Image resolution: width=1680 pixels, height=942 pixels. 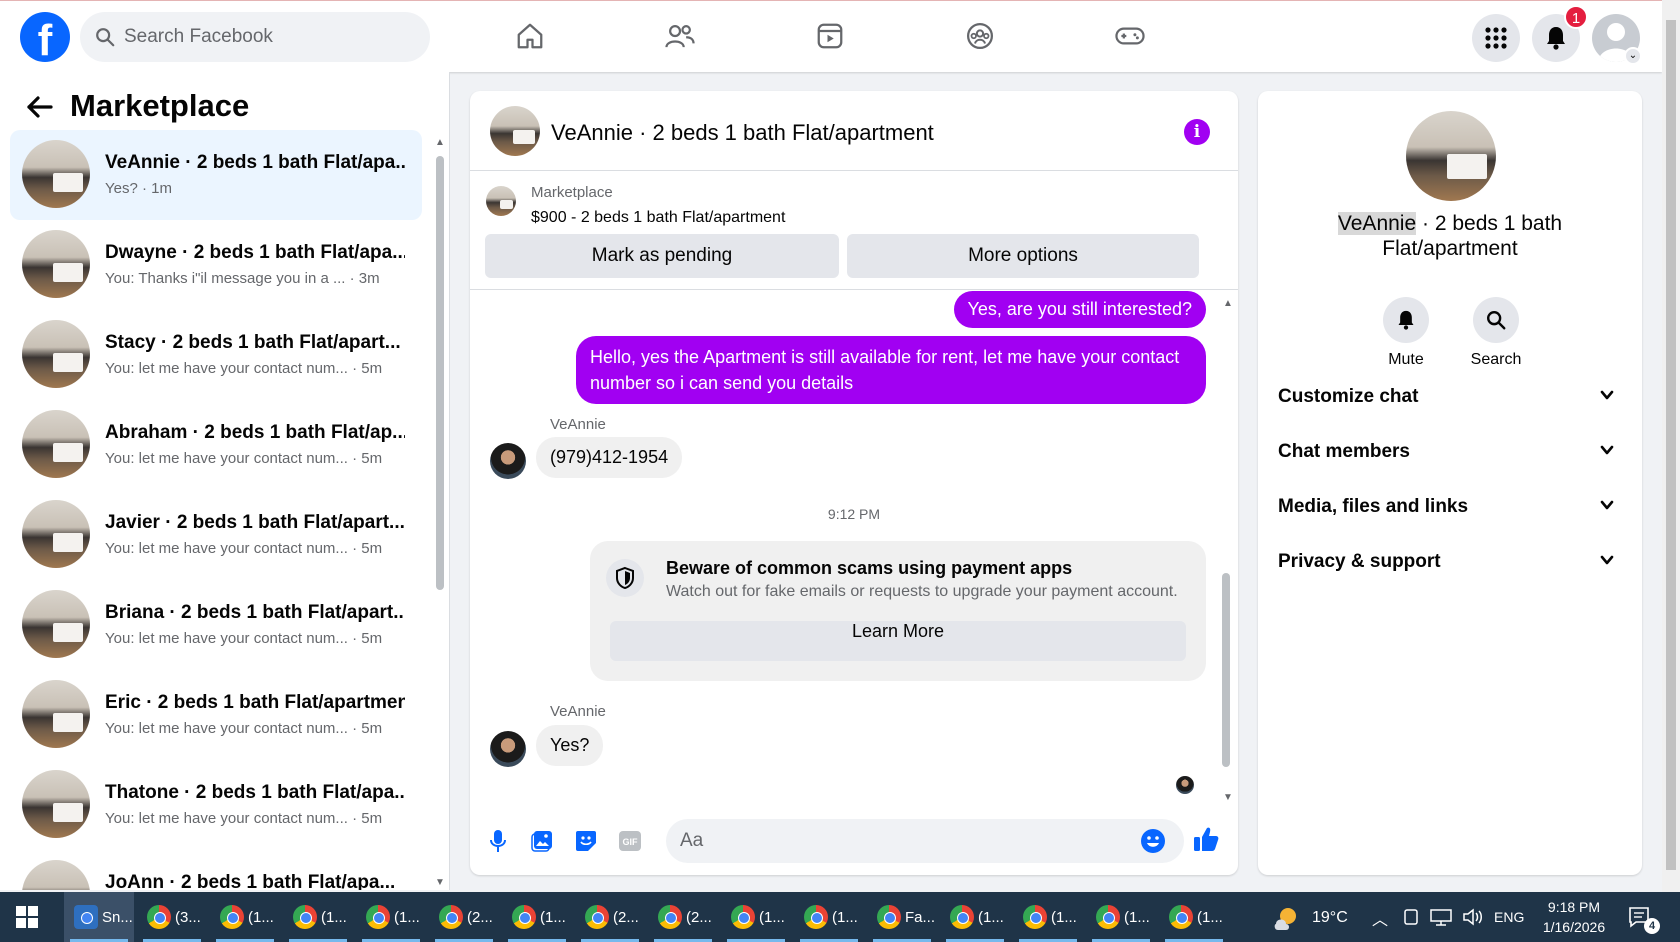 I want to click on facebook-logo: f, so click(x=45, y=37).